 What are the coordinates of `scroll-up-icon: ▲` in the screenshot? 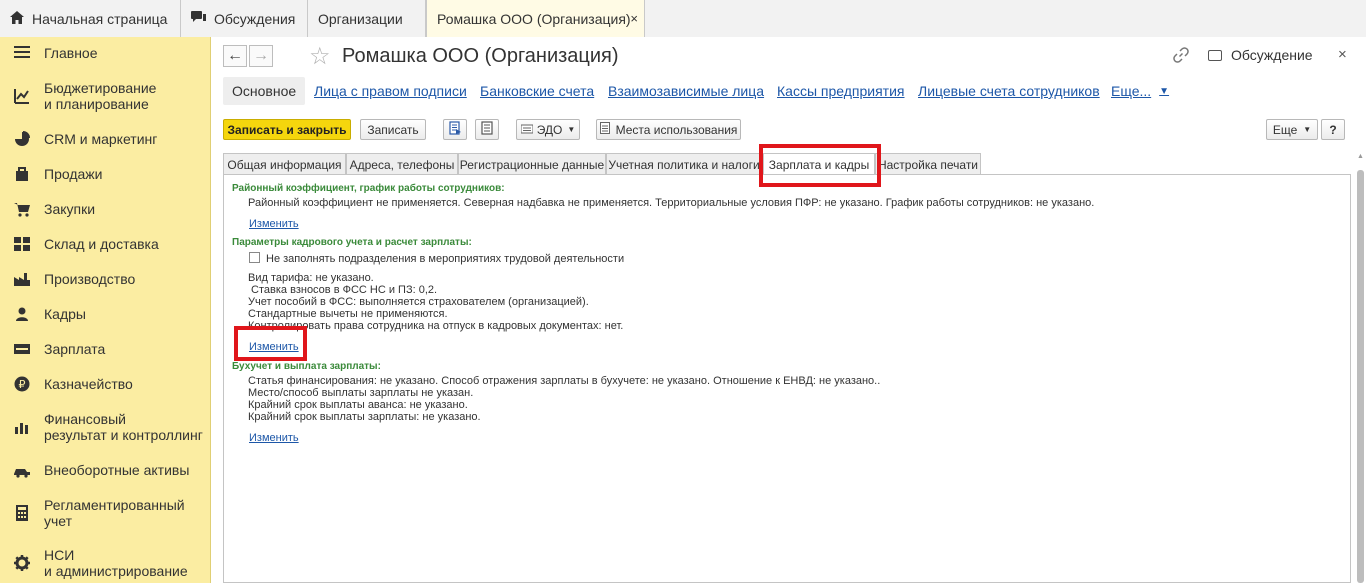 It's located at (1360, 156).